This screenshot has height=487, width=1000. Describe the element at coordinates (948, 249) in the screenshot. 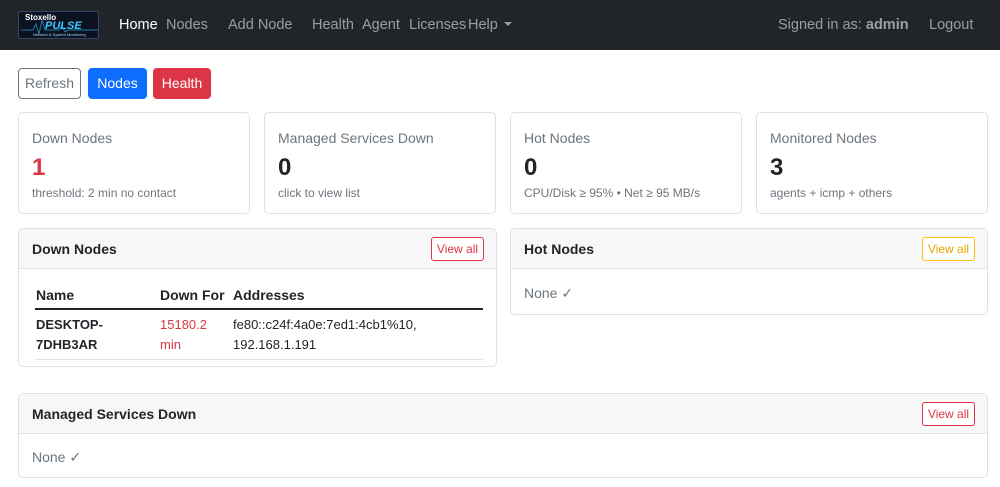

I see `hot-nodes-view-all-button: View all` at that location.